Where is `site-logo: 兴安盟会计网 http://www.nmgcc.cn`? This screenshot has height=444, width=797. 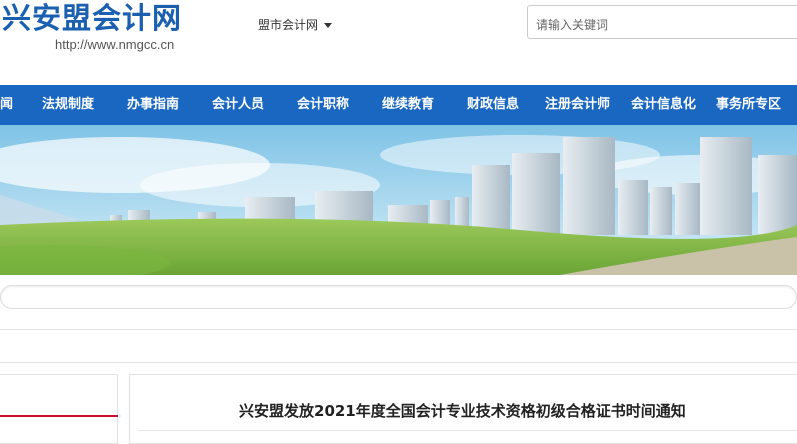 site-logo: 兴安盟会计网 http://www.nmgcc.cn is located at coordinates (92, 26).